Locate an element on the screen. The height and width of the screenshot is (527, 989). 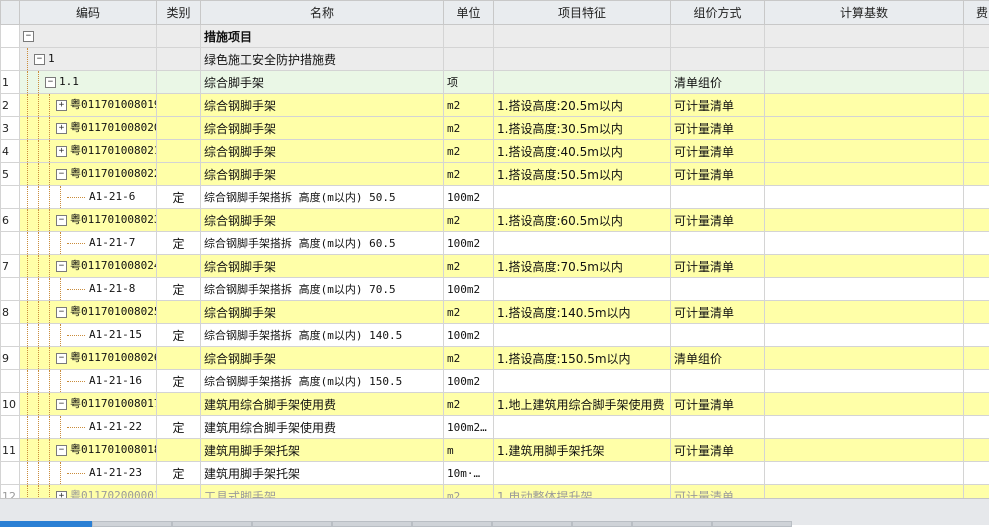
row-name: 综合钢脚手架搭拆 高度(m以内) 70.5 is located at coordinates (322, 289).